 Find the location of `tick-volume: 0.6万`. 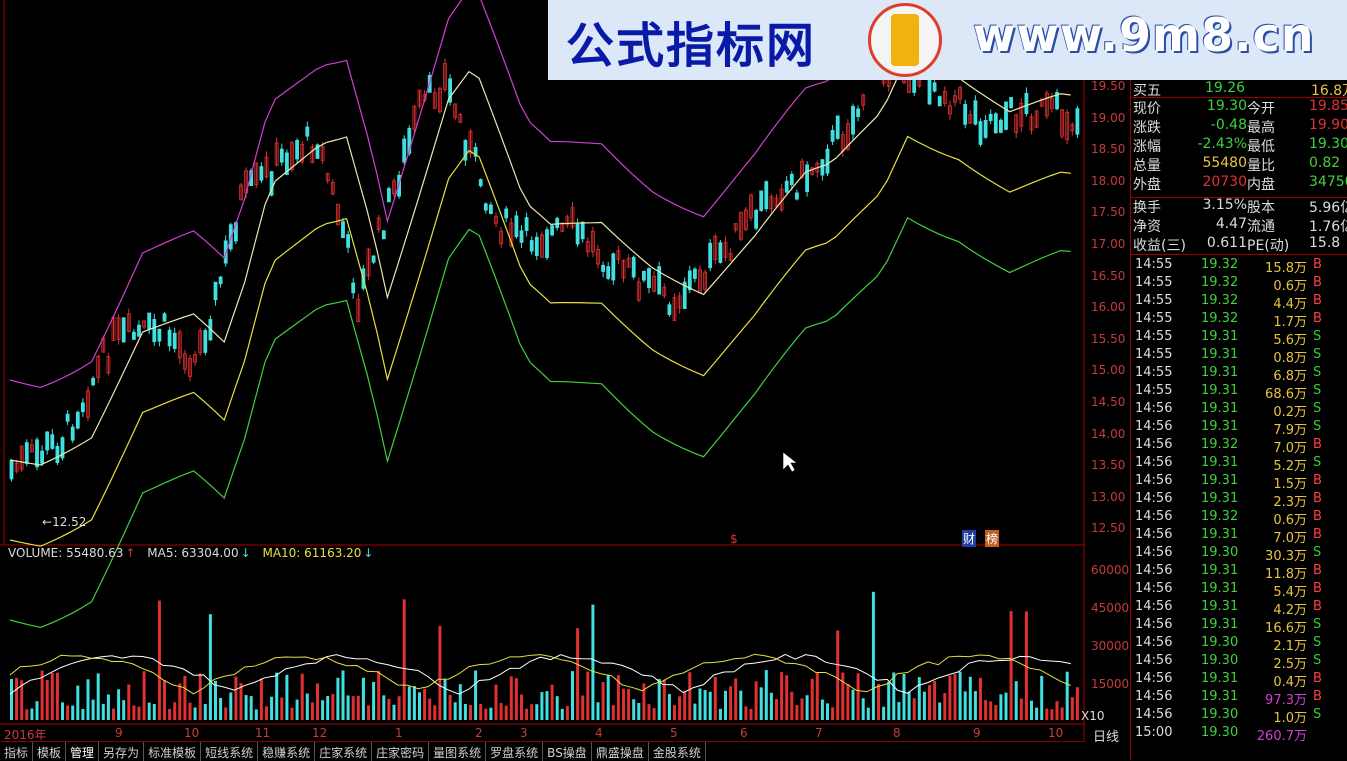

tick-volume: 0.6万 is located at coordinates (1290, 520).